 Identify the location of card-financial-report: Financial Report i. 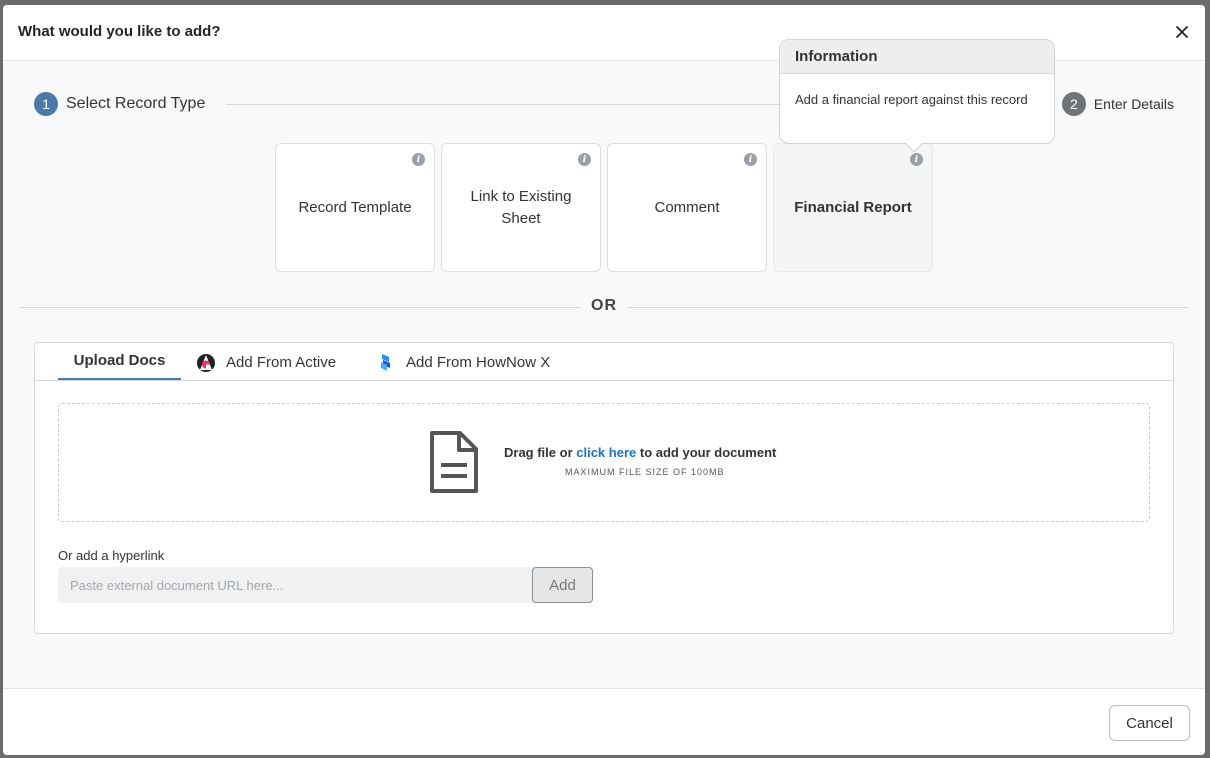
(853, 207).